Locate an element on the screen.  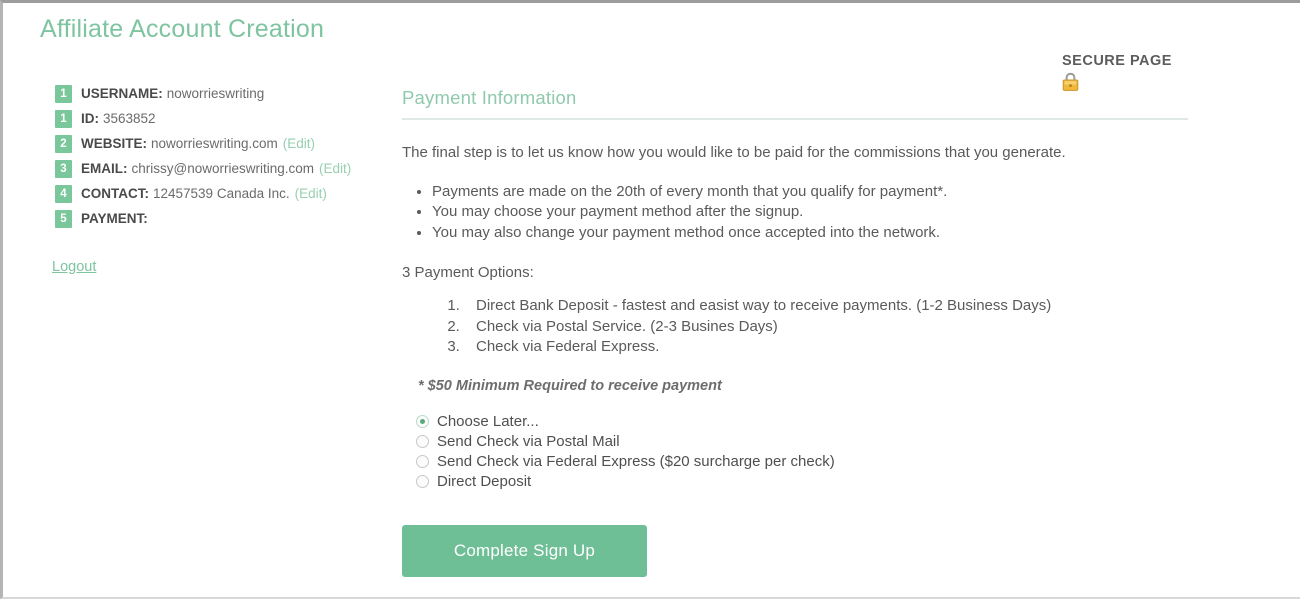
account-row-key: CONTACT: is located at coordinates (115, 193).